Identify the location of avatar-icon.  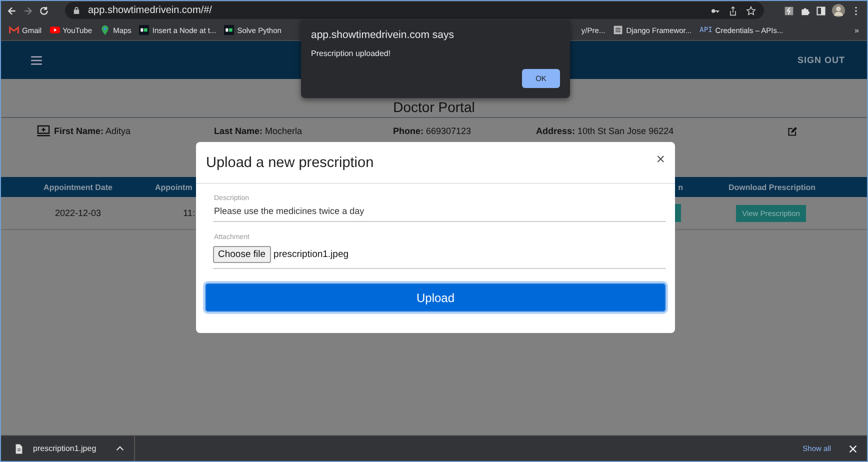
(838, 10).